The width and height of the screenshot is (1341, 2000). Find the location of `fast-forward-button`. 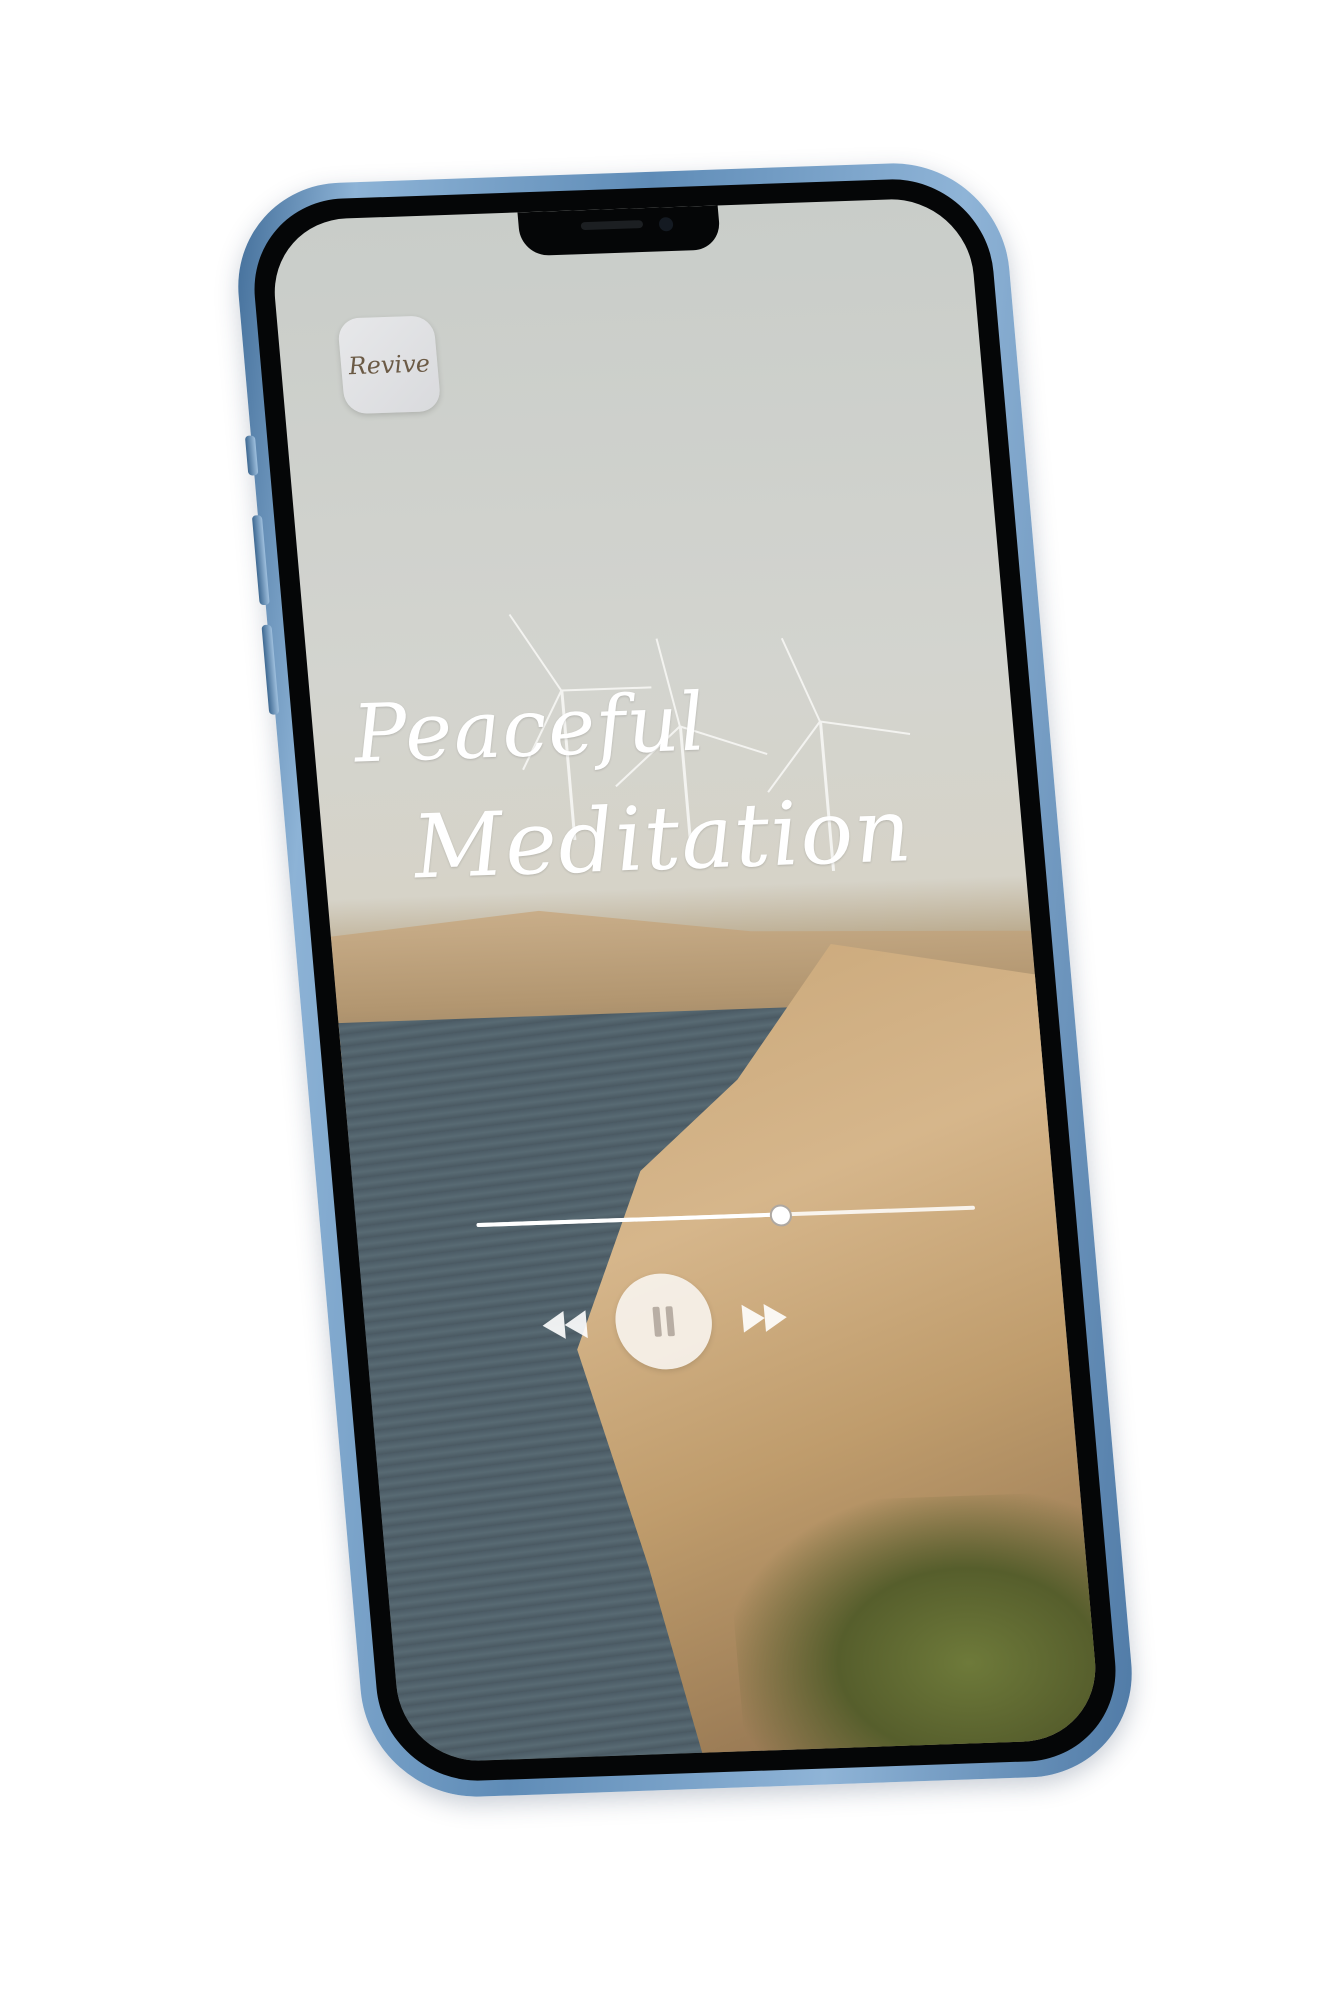

fast-forward-button is located at coordinates (764, 1318).